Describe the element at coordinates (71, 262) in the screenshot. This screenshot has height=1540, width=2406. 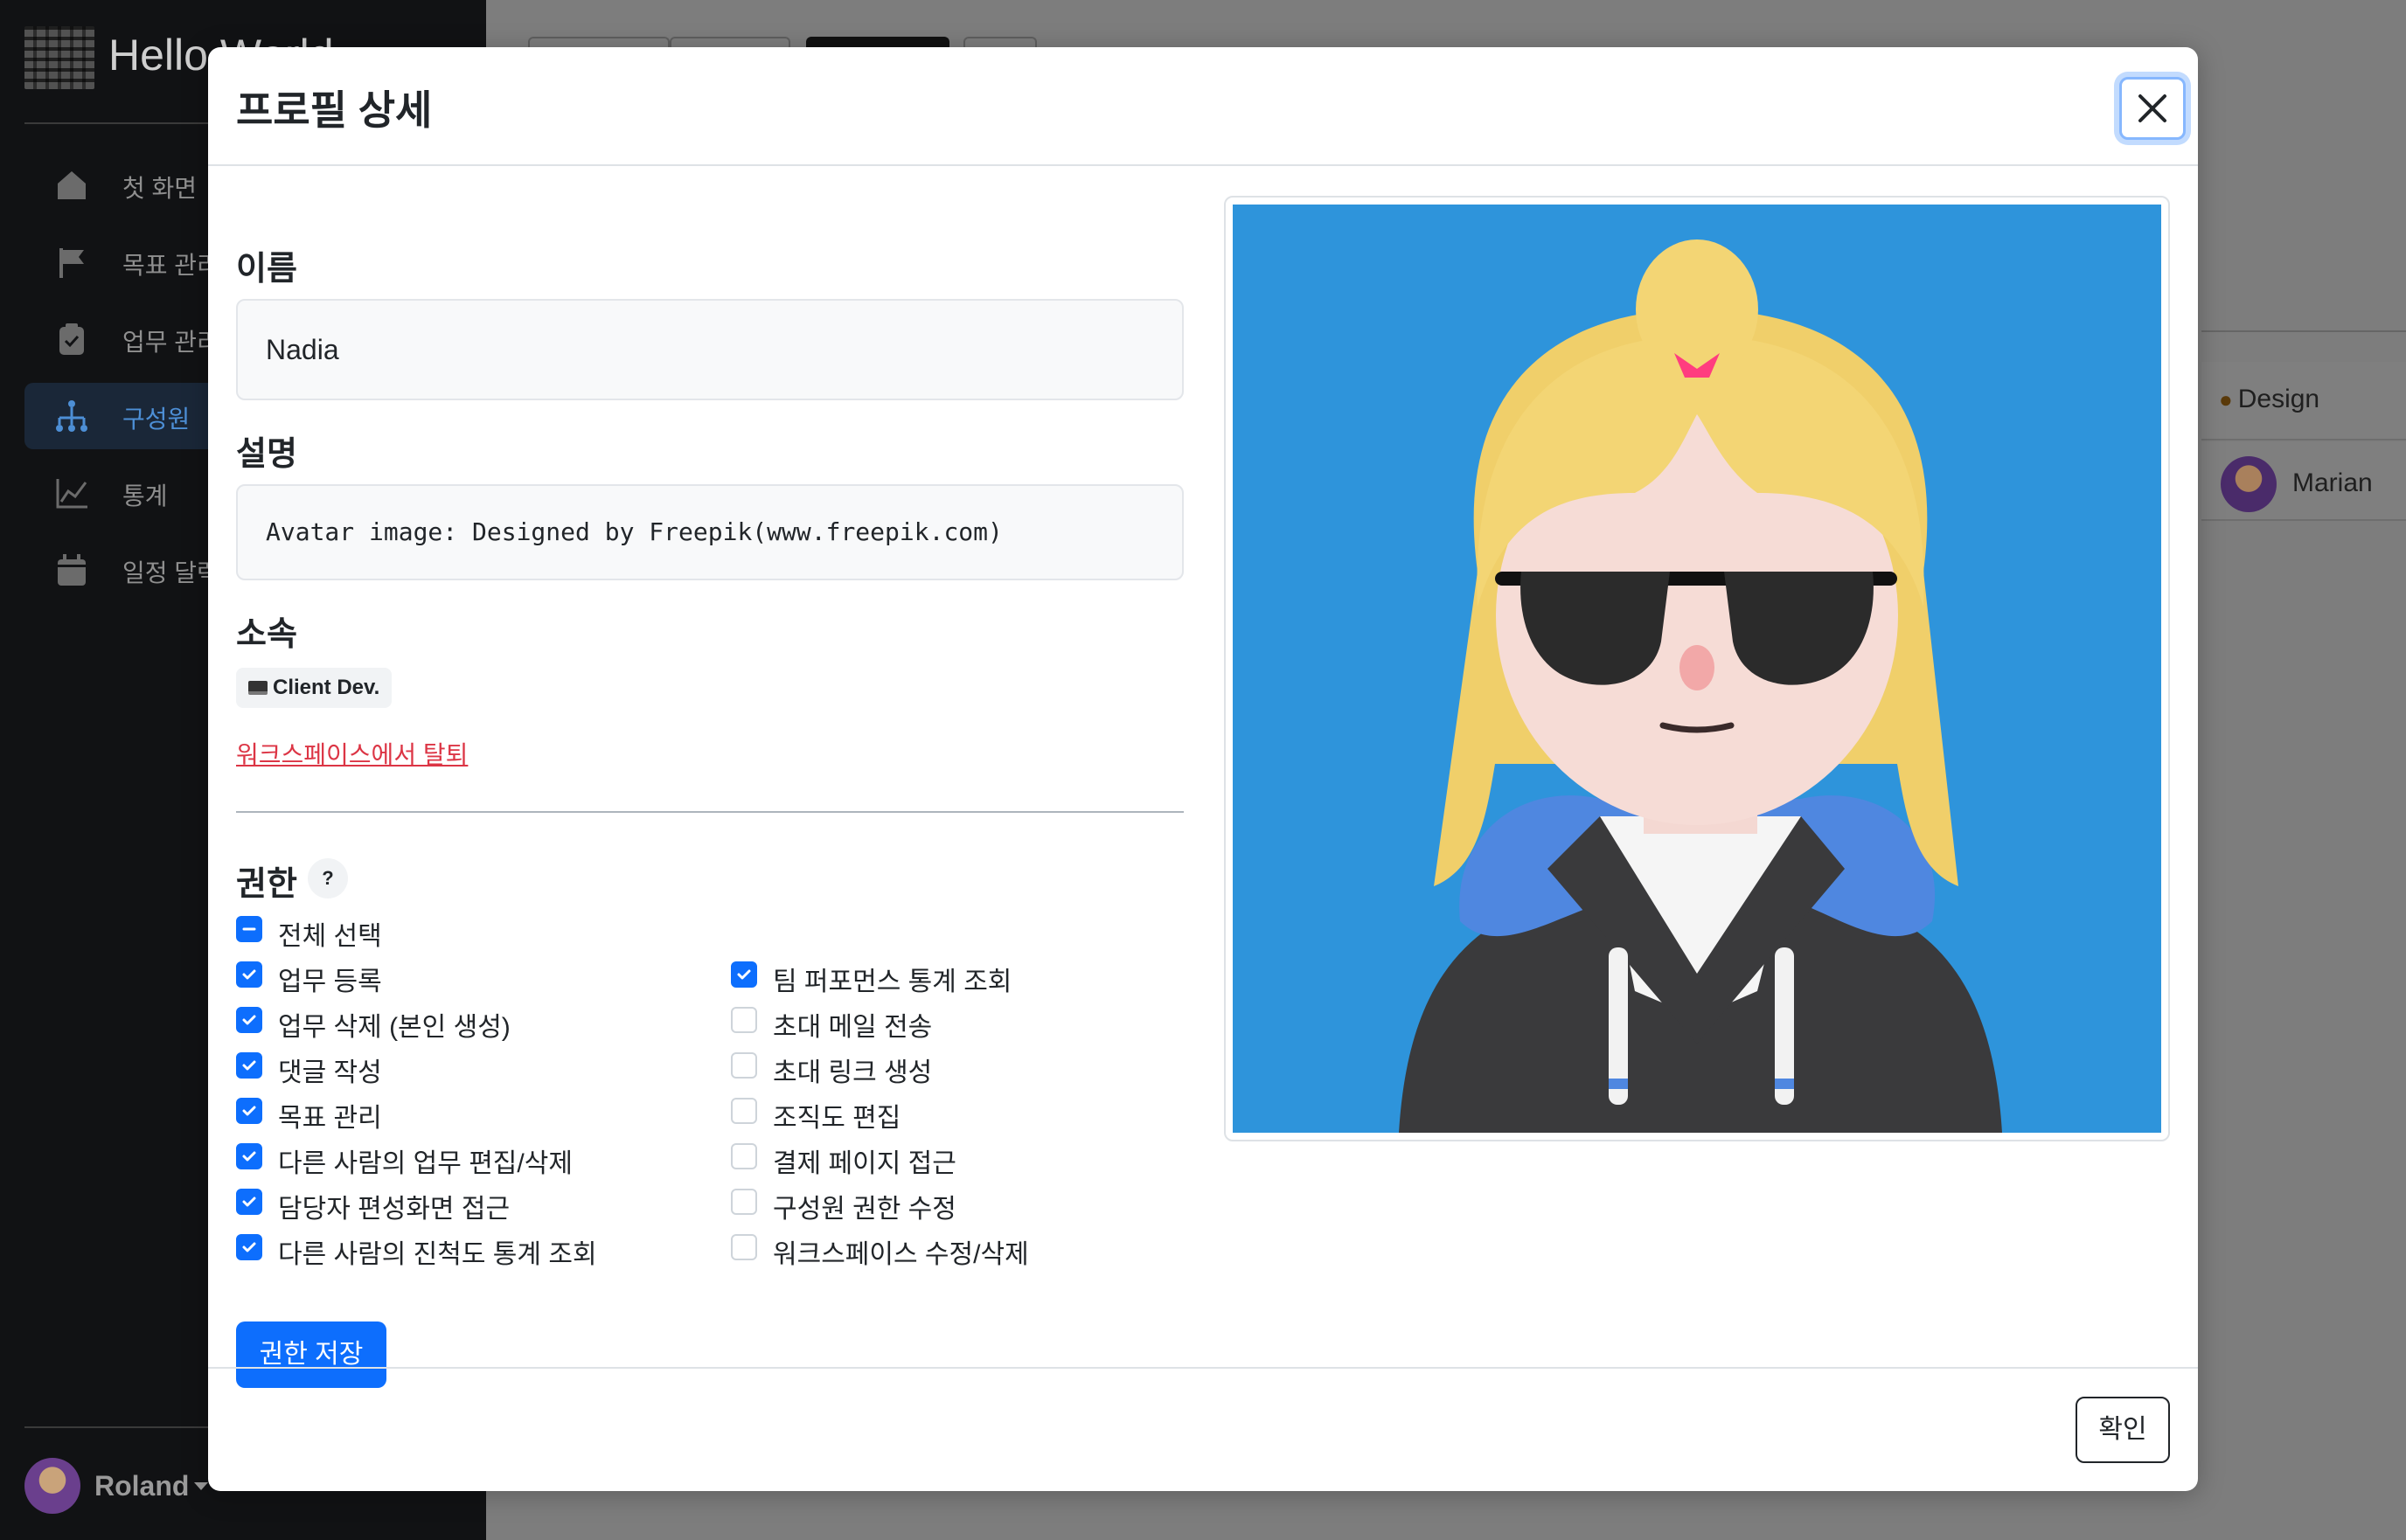
I see `flag-icon` at that location.